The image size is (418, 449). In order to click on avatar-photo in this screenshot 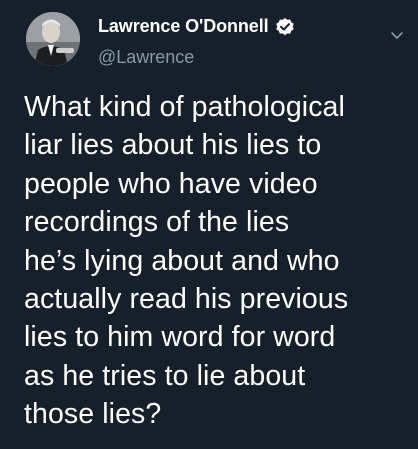, I will do `click(53, 39)`.